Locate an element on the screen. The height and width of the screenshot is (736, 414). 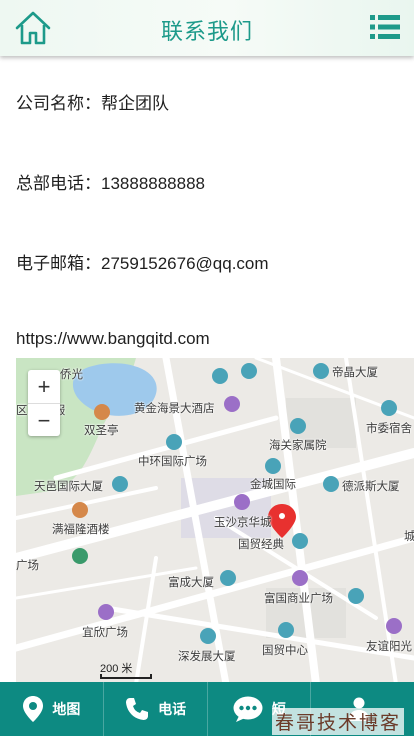
map-scale-bar is located at coordinates (126, 676).